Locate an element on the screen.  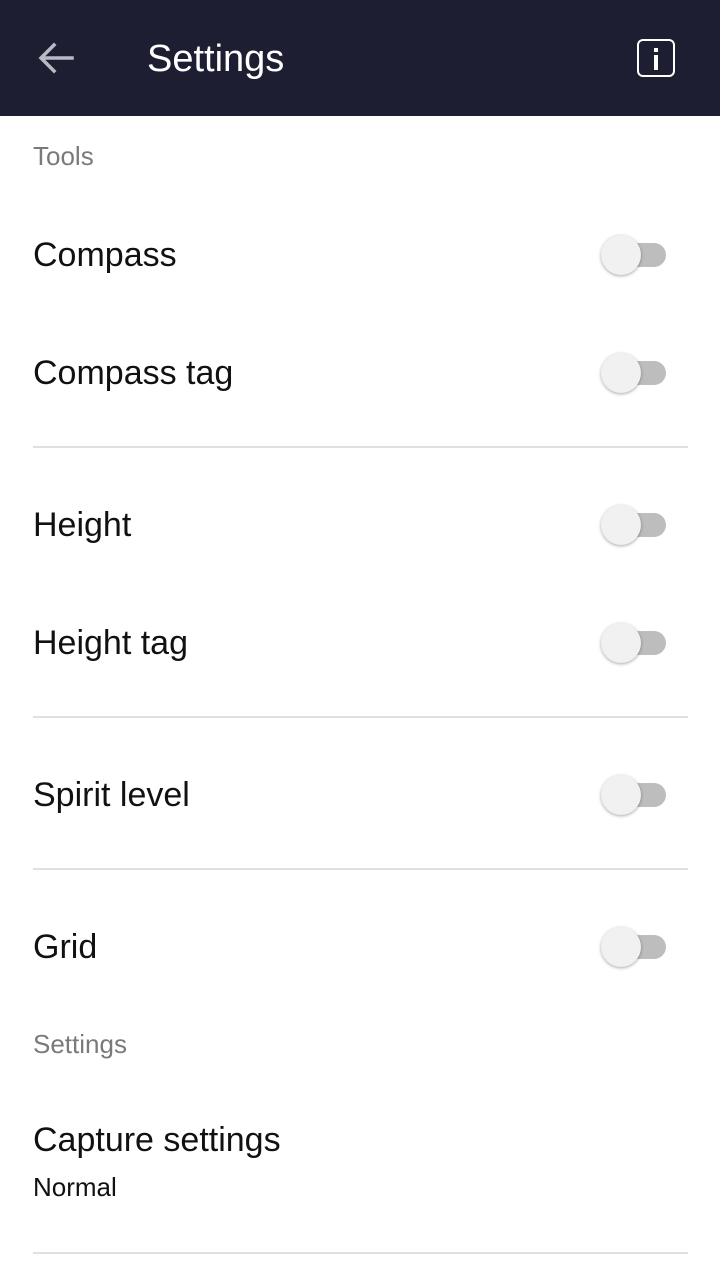
setting-label-height: Height is located at coordinates (82, 525).